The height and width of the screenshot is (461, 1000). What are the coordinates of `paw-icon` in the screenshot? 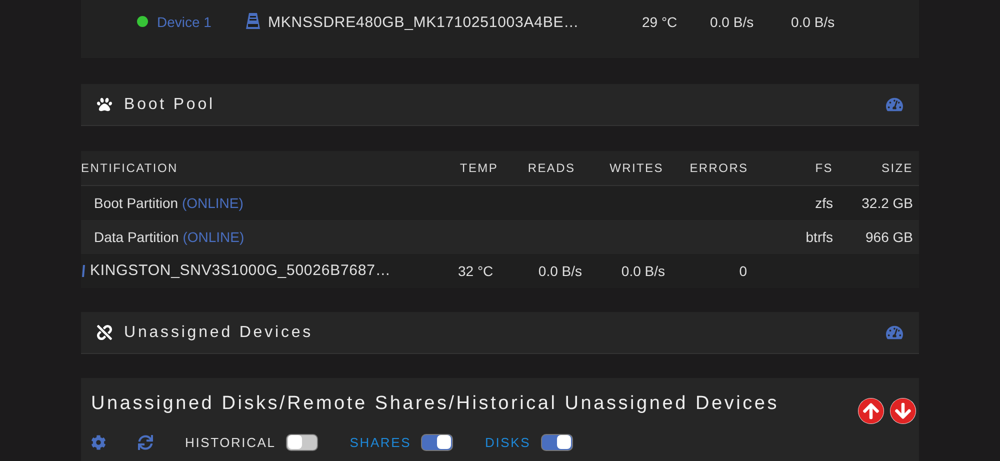 It's located at (104, 104).